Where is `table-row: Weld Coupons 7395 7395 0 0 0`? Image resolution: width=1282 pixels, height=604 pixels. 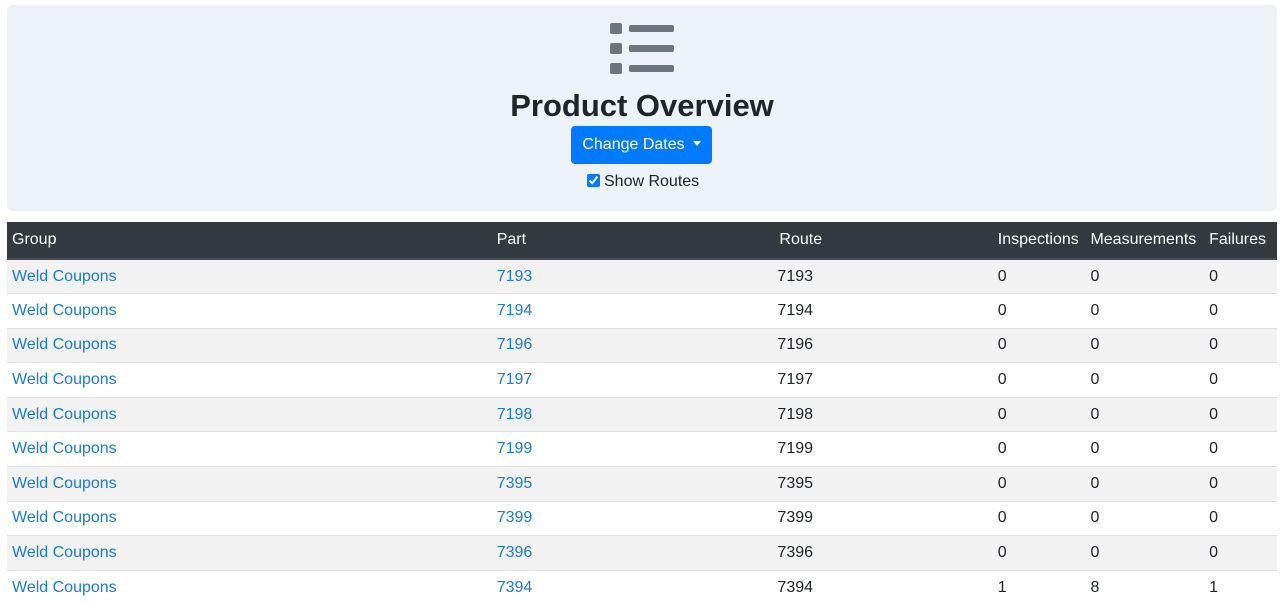
table-row: Weld Coupons 7395 7395 0 0 0 is located at coordinates (642, 484).